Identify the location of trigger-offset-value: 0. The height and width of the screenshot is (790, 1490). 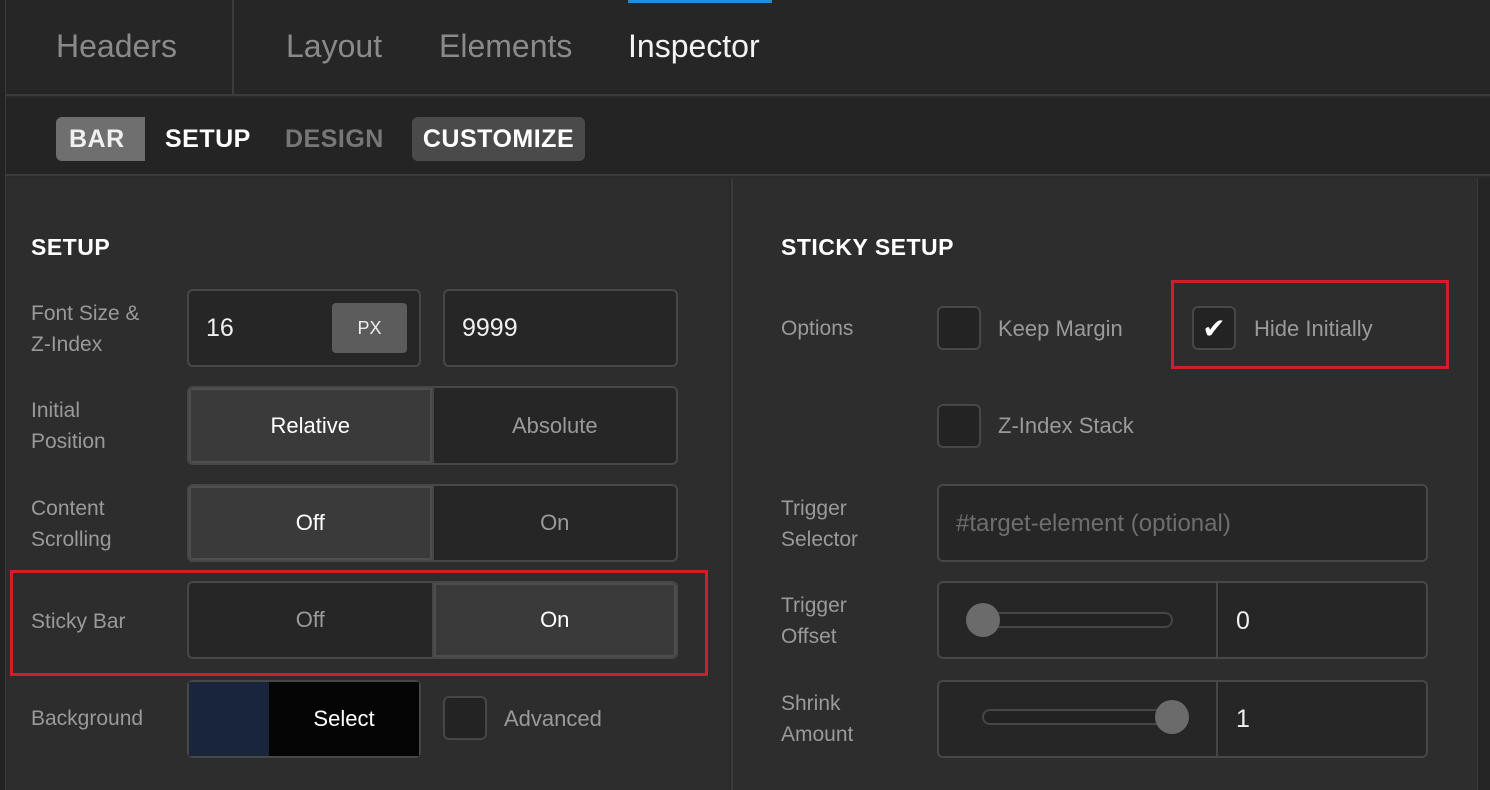
(1243, 621).